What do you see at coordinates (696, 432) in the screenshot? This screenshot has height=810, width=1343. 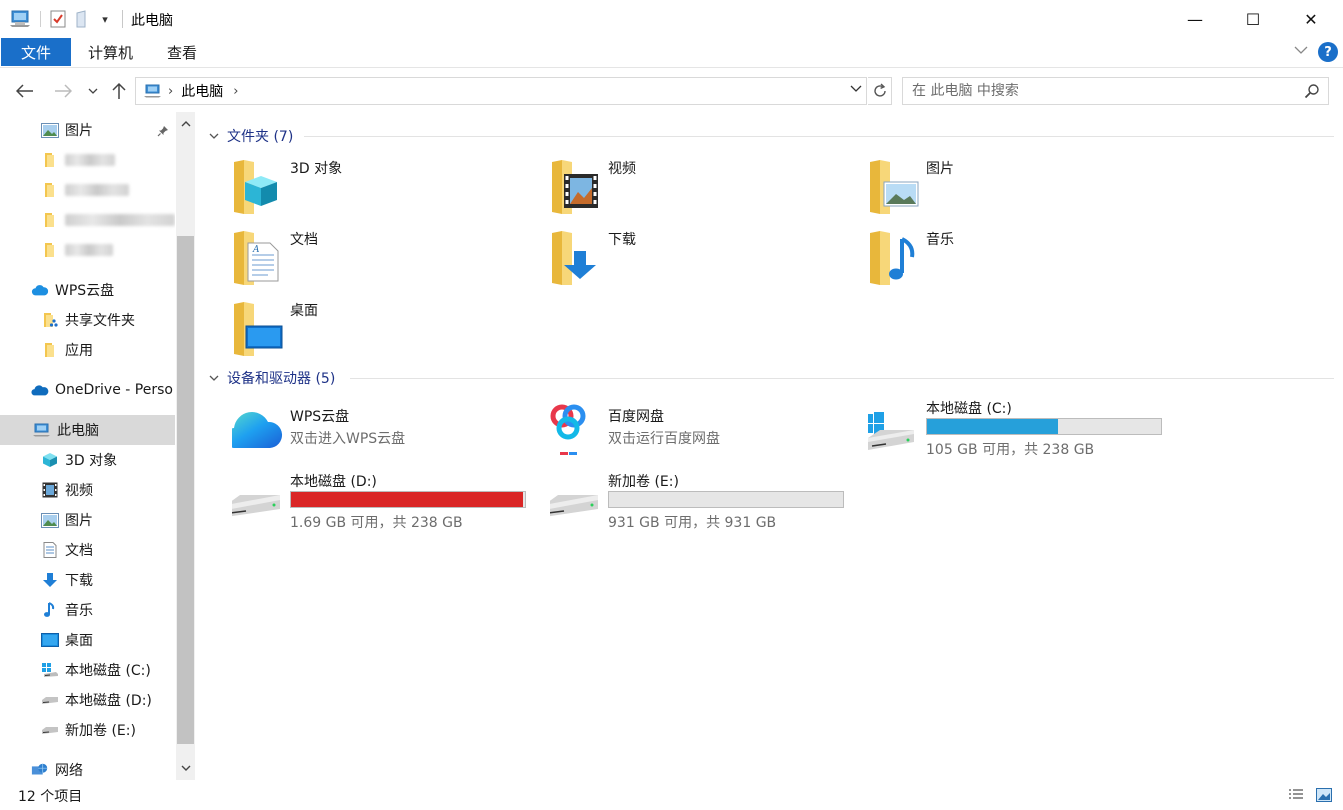 I see `device-tile-baidu-netdisk: 百度网盘 双击运行百度网盘` at bounding box center [696, 432].